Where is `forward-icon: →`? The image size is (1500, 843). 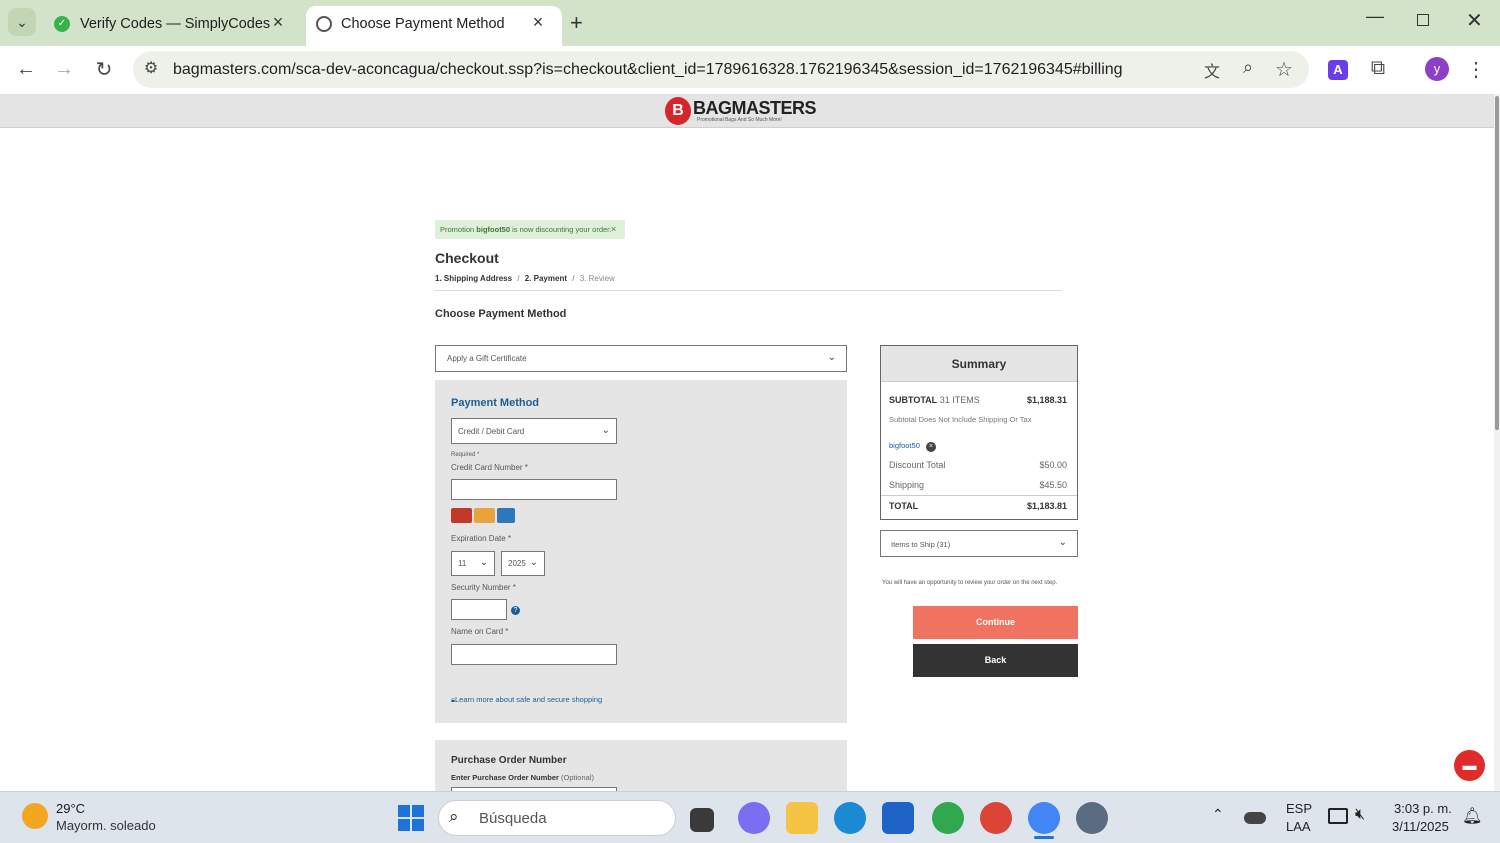
forward-icon: → is located at coordinates (64, 69).